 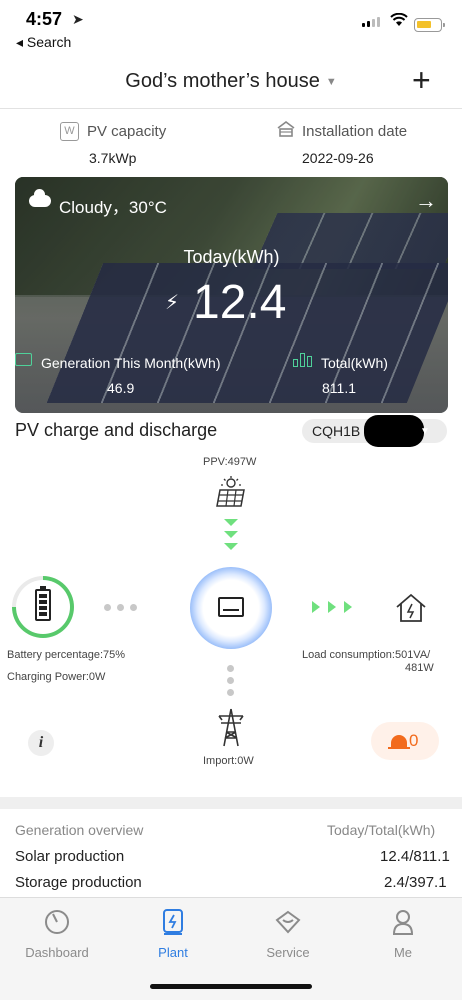 I want to click on device-name: CQH1B, so click(x=336, y=431).